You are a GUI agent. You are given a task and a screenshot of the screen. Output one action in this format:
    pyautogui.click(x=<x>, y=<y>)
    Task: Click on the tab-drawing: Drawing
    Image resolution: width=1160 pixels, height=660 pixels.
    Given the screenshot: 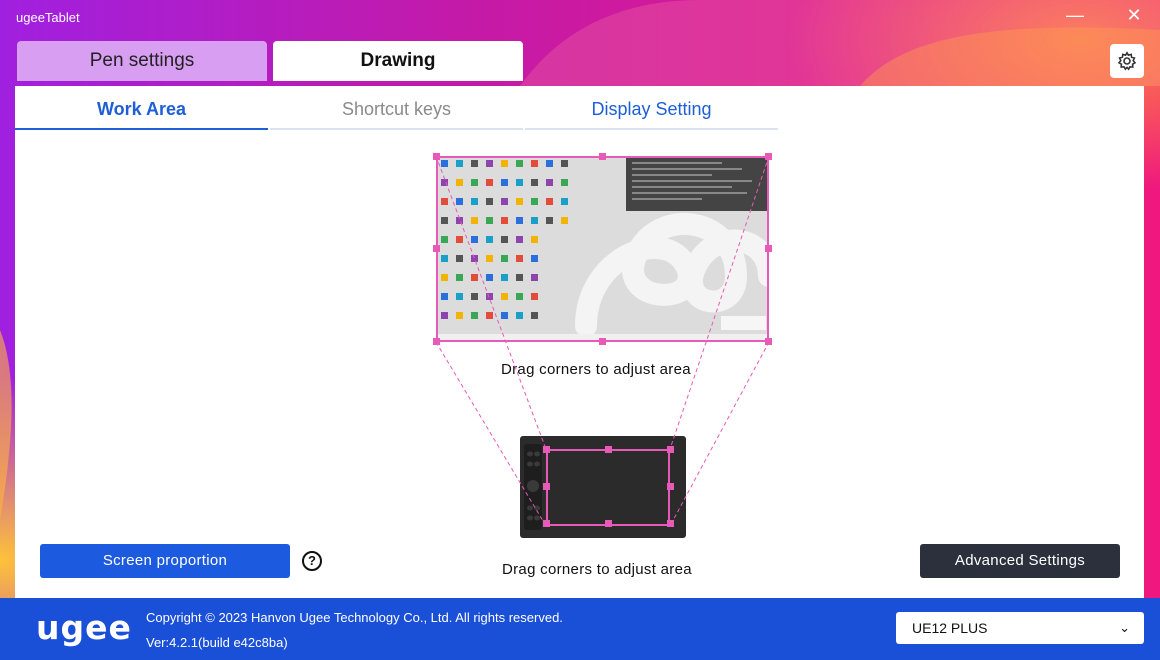 What is the action you would take?
    pyautogui.click(x=398, y=61)
    